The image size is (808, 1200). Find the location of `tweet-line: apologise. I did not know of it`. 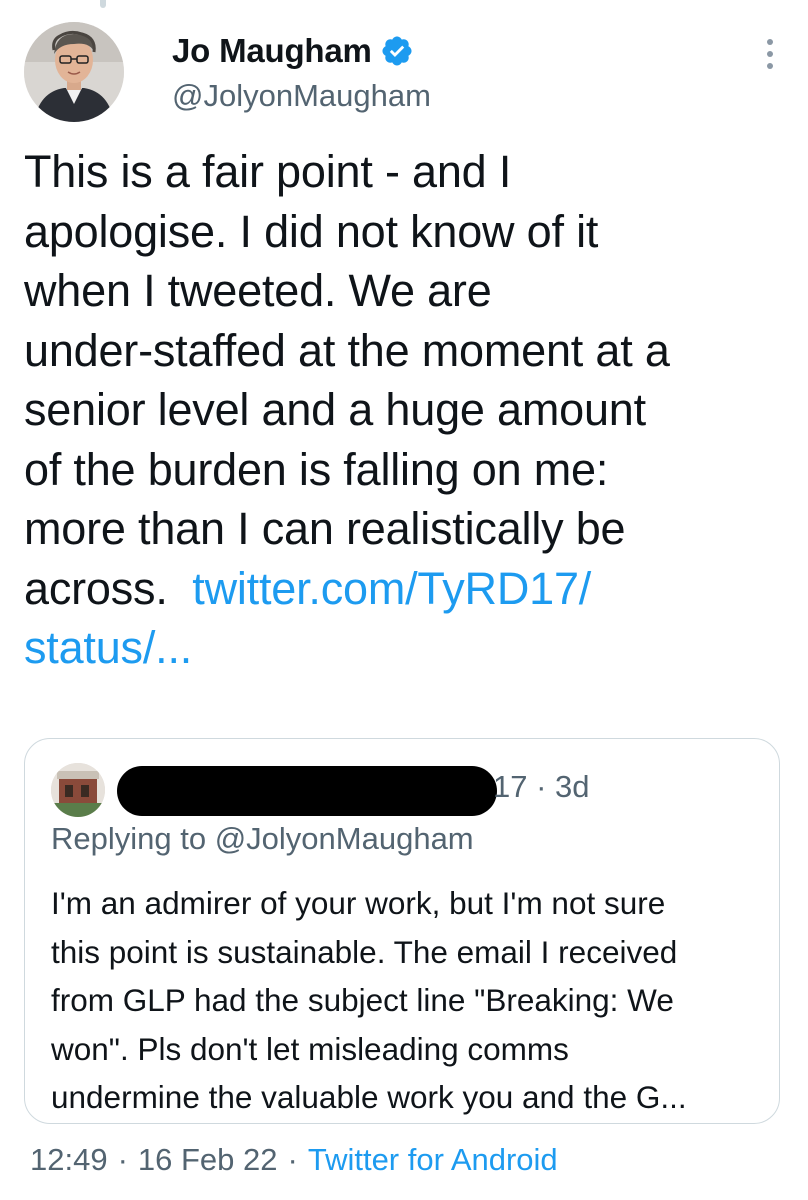

tweet-line: apologise. I did not know of it is located at coordinates (311, 231).